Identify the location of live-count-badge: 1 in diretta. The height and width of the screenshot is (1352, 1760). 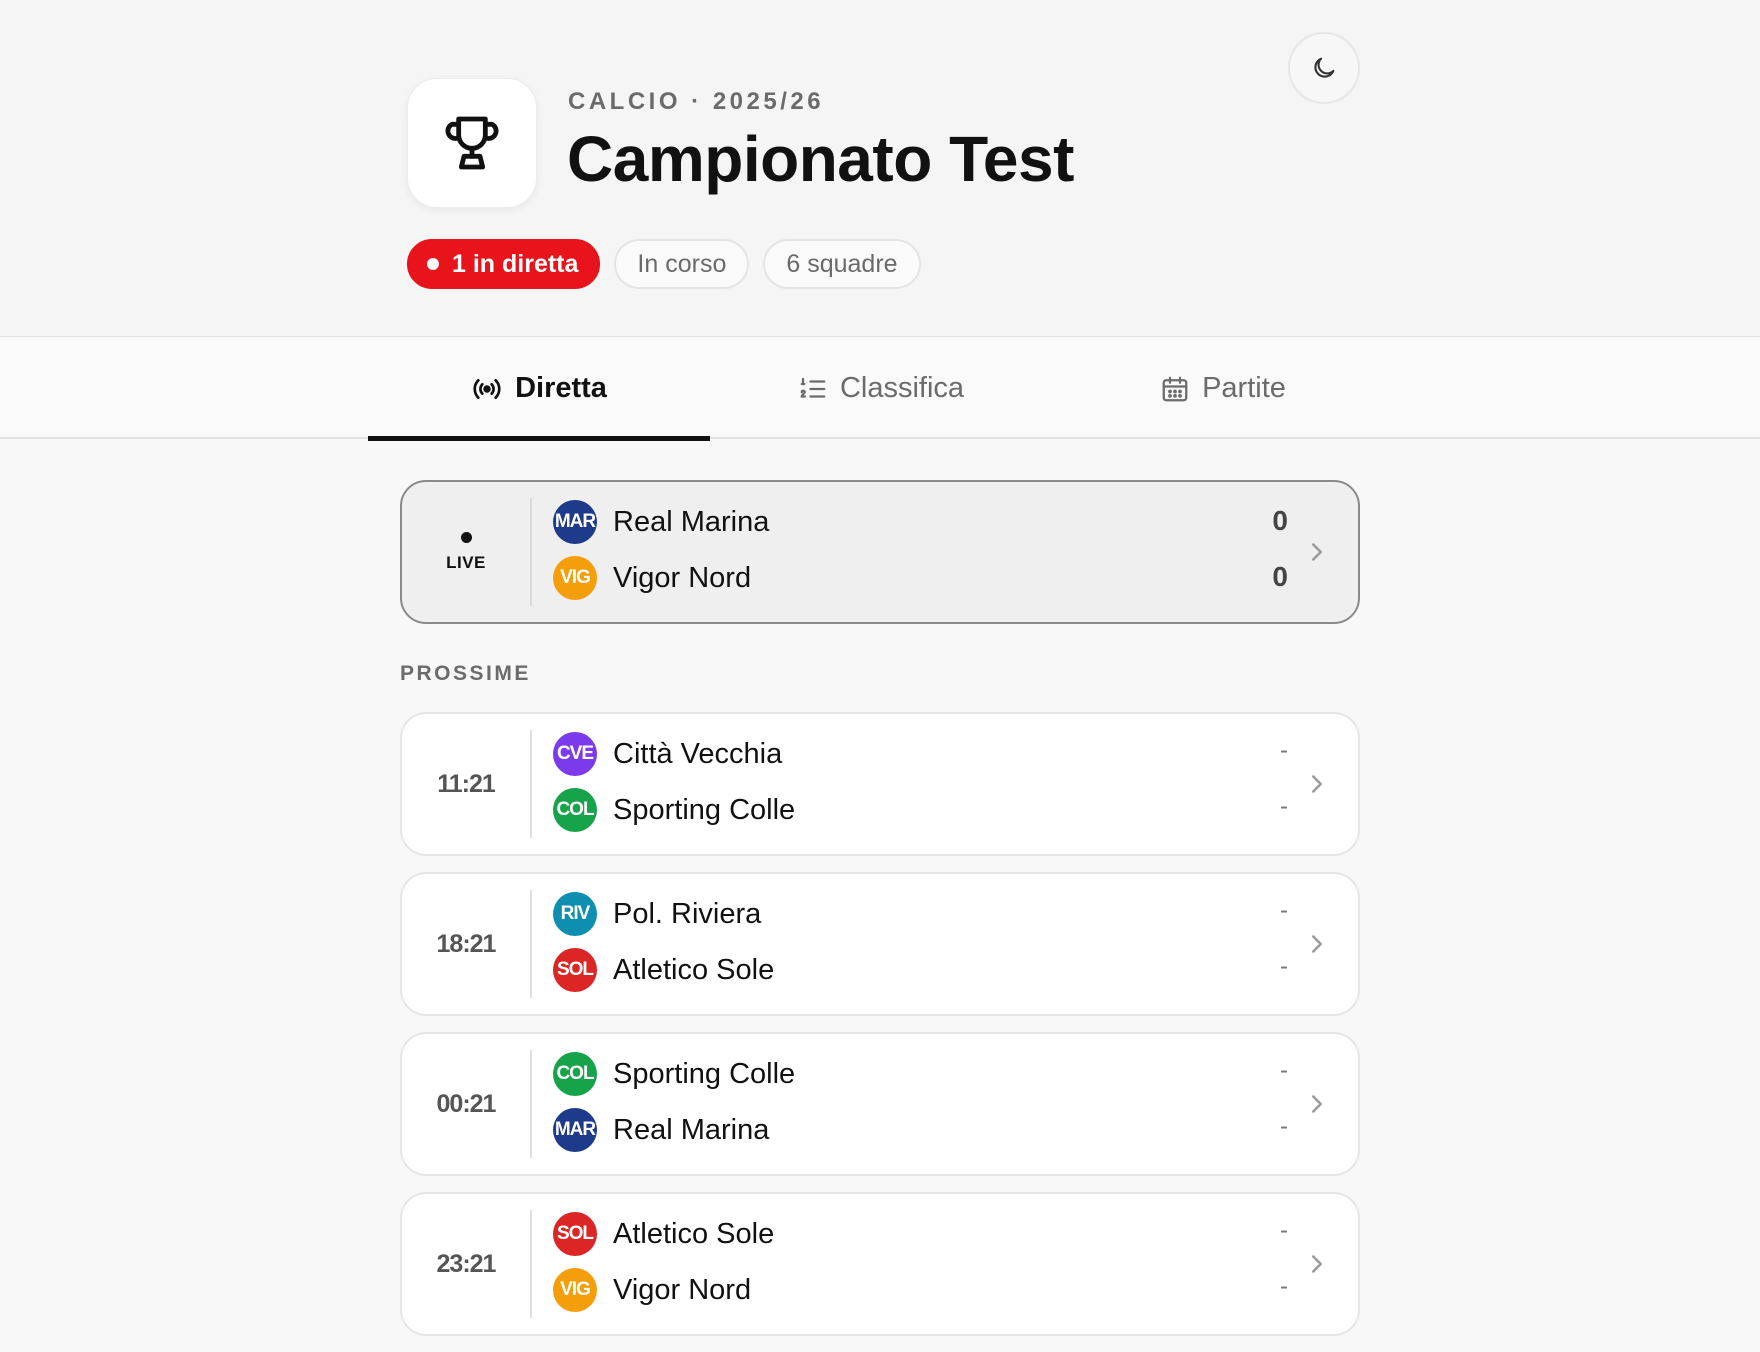
(504, 264).